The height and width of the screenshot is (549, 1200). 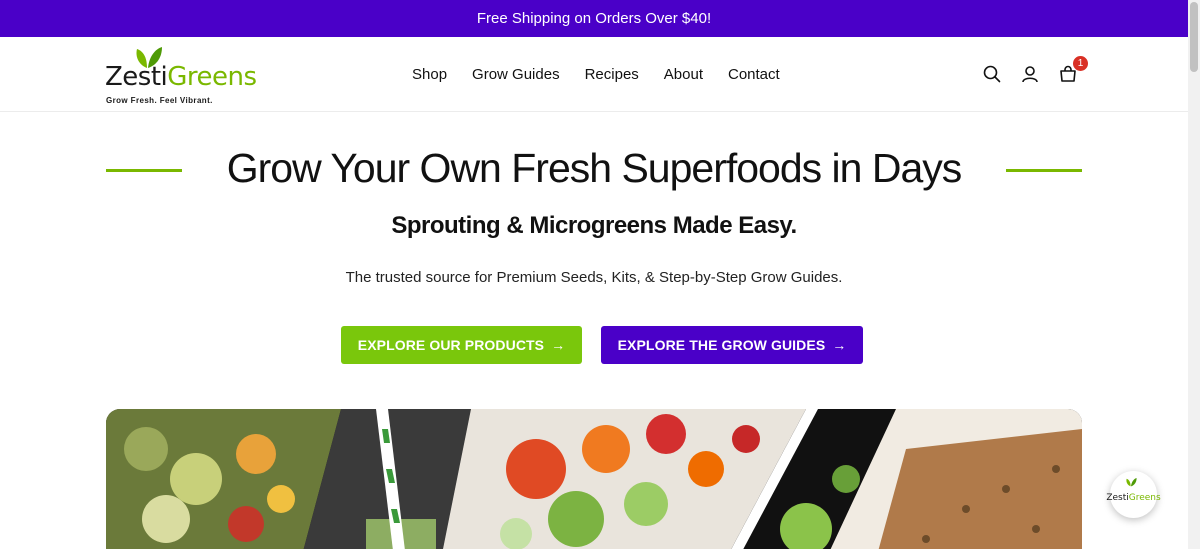 I want to click on nav-item-recipes: Recipes, so click(x=612, y=74).